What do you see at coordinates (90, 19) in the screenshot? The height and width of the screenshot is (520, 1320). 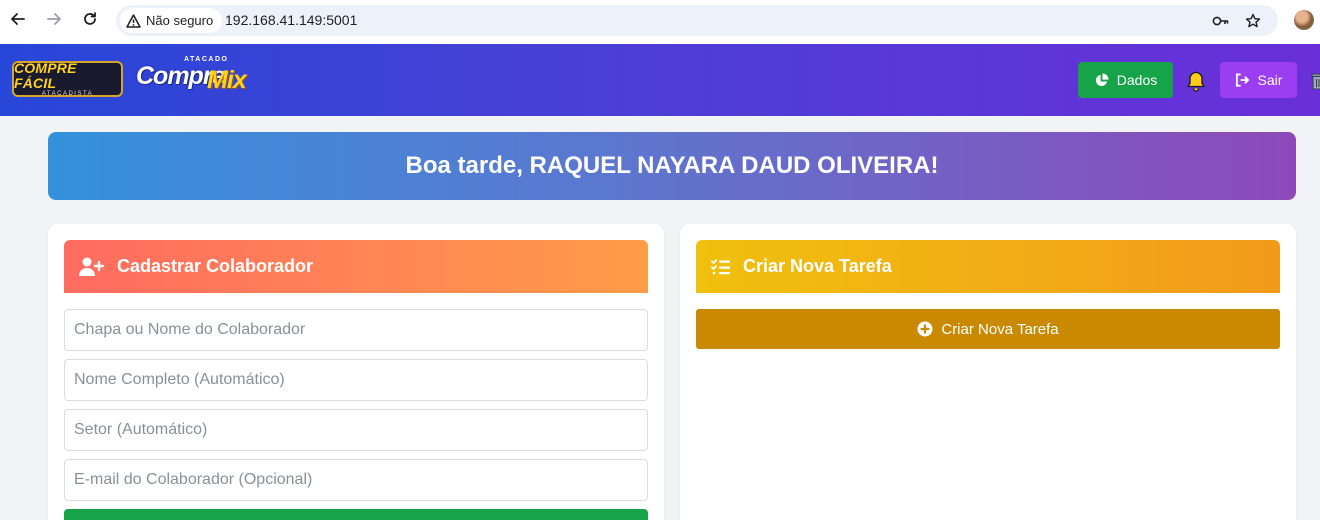 I see `reload-icon` at bounding box center [90, 19].